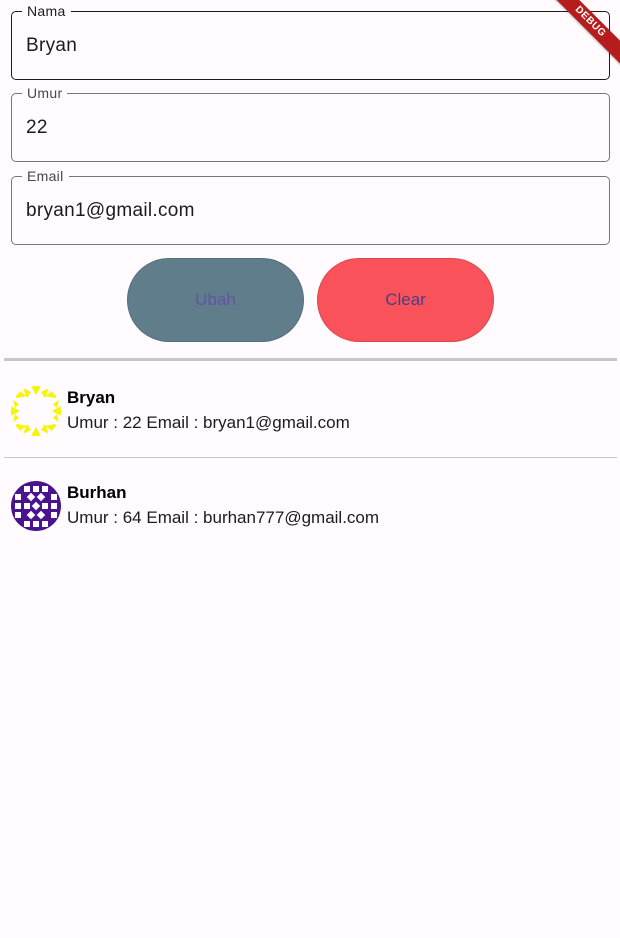 This screenshot has height=938, width=620. I want to click on clear-button: Clear, so click(405, 300).